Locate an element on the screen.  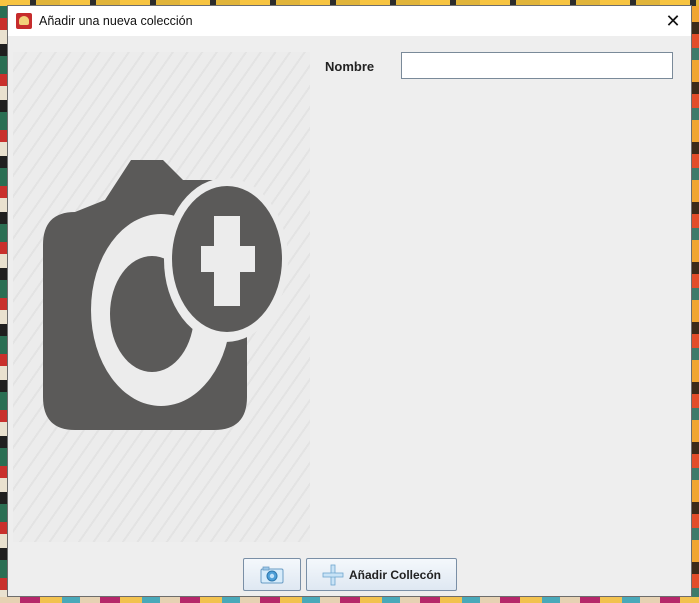
title-bar: Añadir una nueva colección ✕ is located at coordinates (349, 21).